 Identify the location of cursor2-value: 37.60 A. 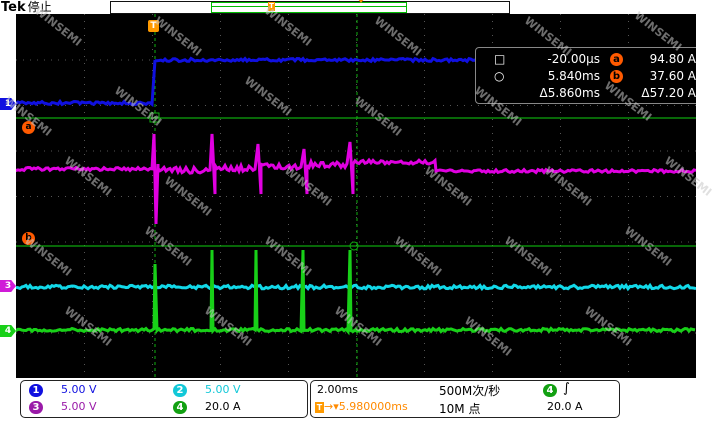
(661, 76).